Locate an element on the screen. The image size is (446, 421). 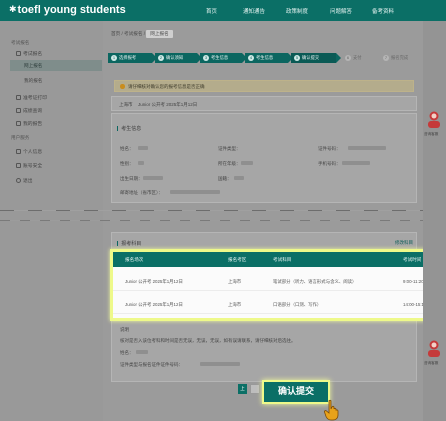
field-name-label: 姓名： is located at coordinates (127, 148).